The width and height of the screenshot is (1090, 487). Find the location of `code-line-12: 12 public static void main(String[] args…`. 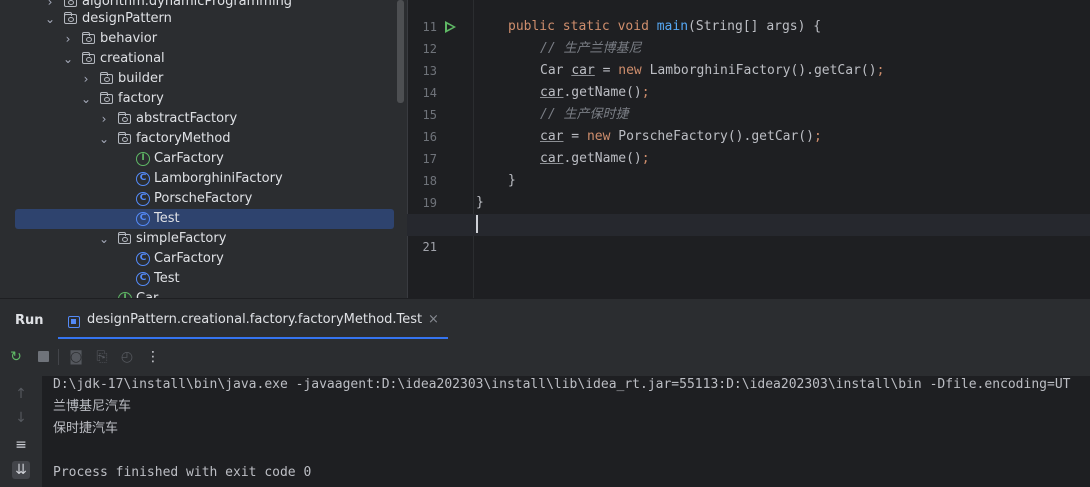

code-line-12: 12 public static void main(String[] args… is located at coordinates (748, 36).